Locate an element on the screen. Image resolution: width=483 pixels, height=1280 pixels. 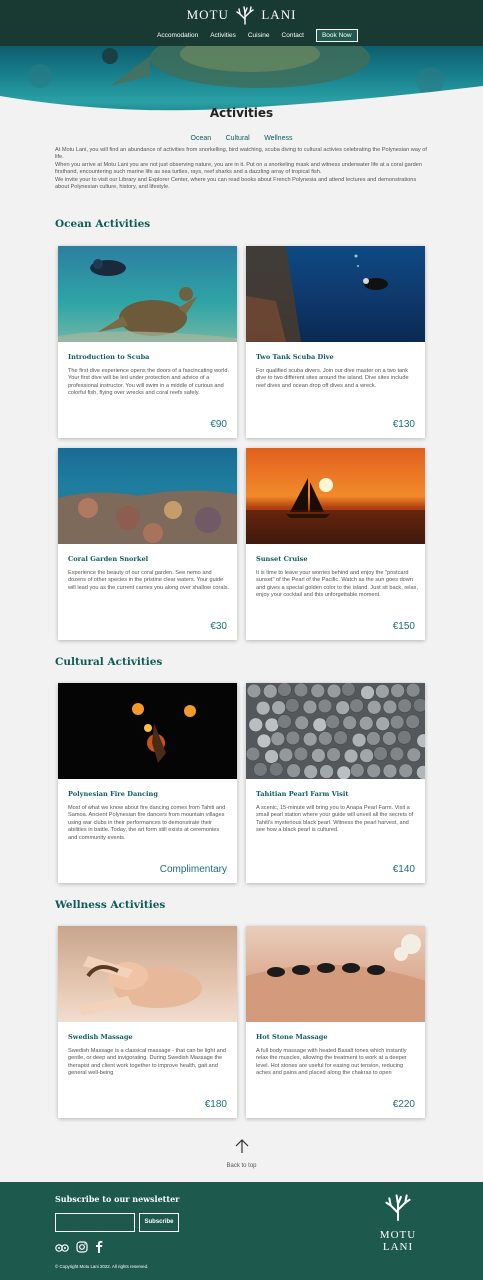
back-to-top: Back to top is located at coordinates (241, 1155).